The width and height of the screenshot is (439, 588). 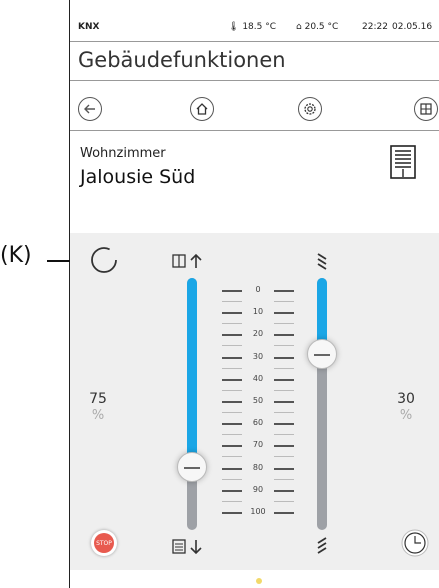 What do you see at coordinates (192, 372) in the screenshot?
I see `position-slider-fill` at bounding box center [192, 372].